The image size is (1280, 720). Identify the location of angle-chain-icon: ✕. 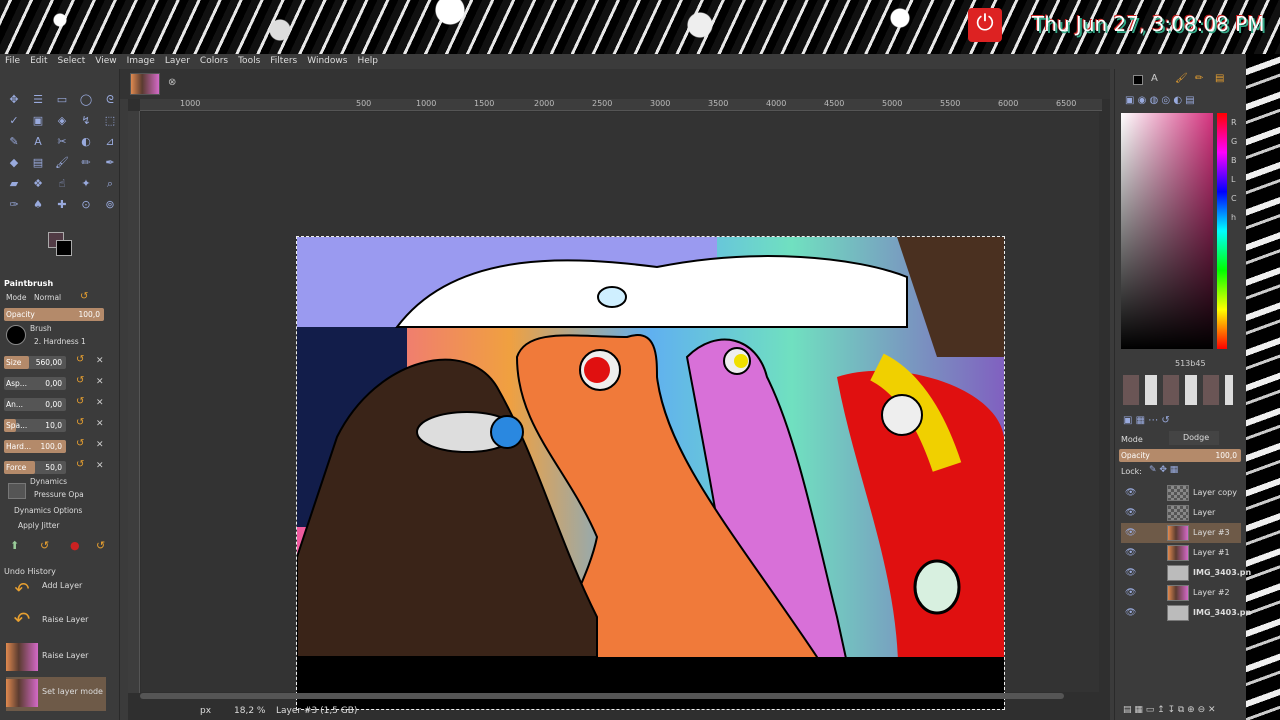
(100, 403).